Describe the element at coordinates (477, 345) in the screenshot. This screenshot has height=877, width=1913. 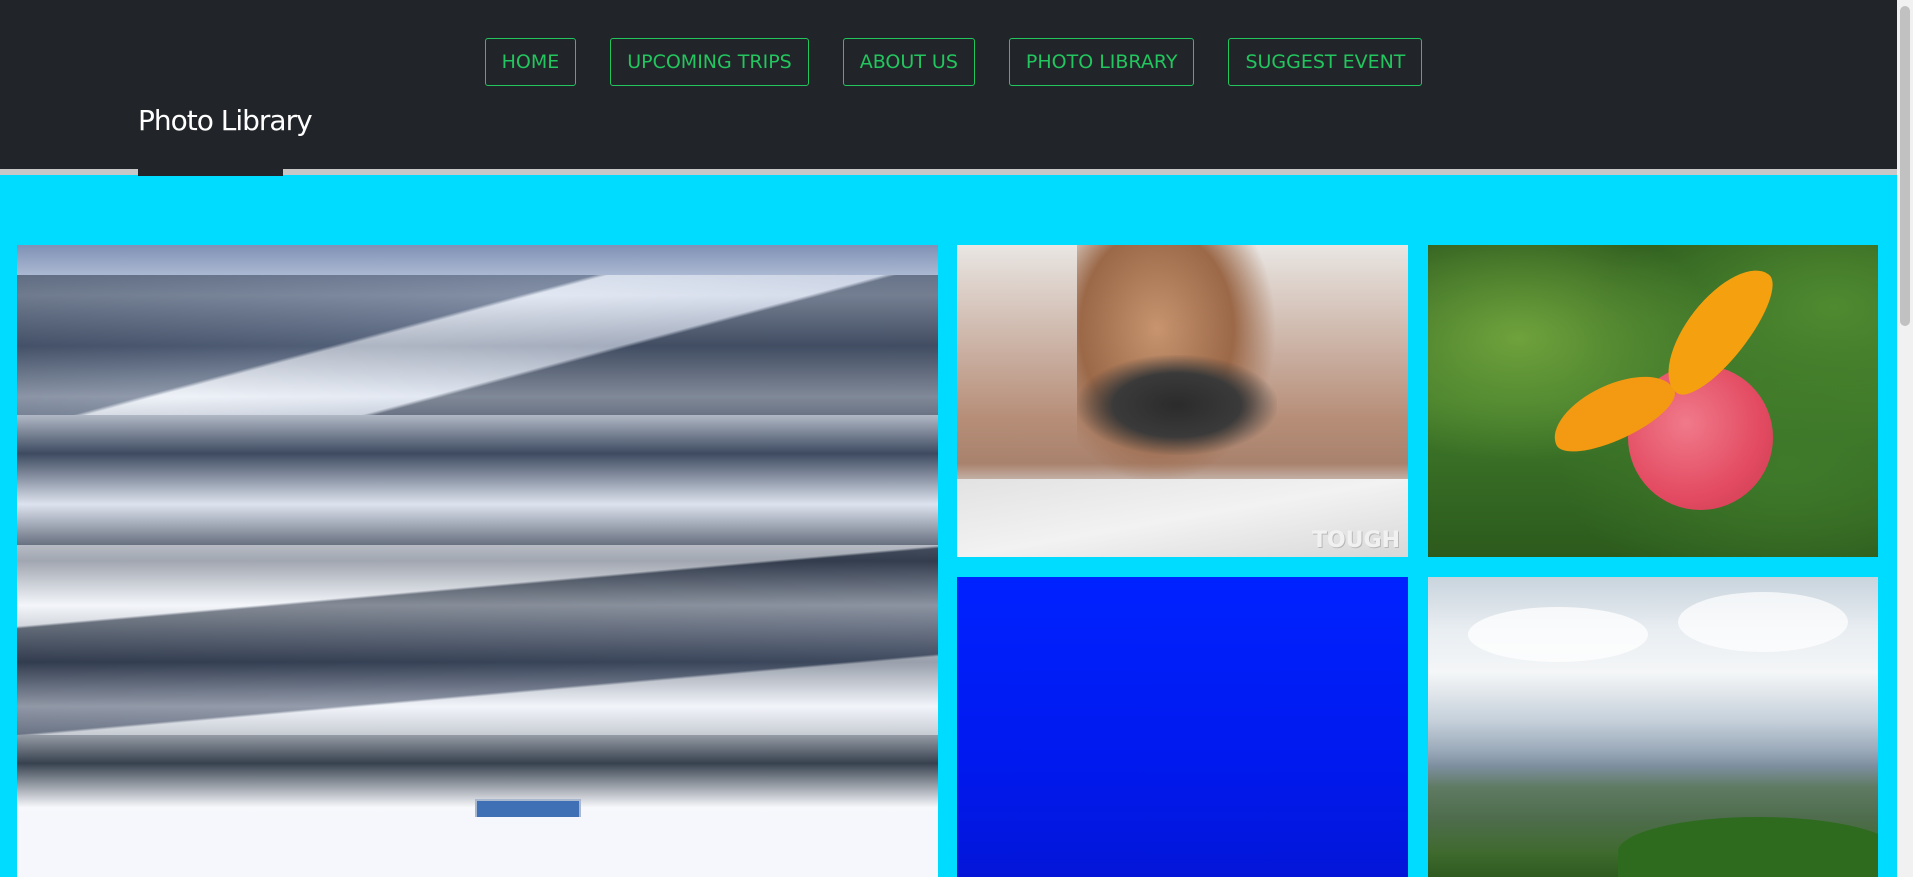
I see `ski-ridge-far` at that location.